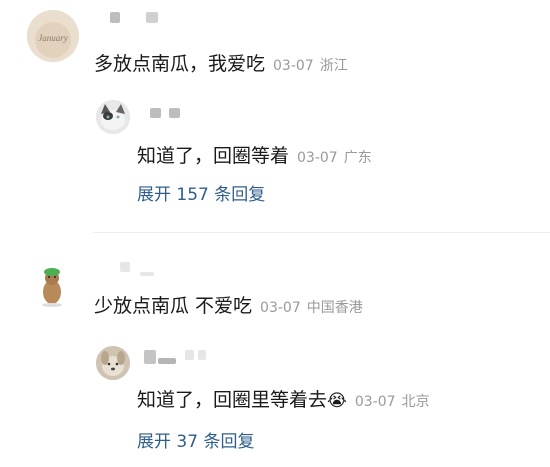 This screenshot has height=467, width=550. What do you see at coordinates (334, 308) in the screenshot?
I see `comment-location: 中国香港` at bounding box center [334, 308].